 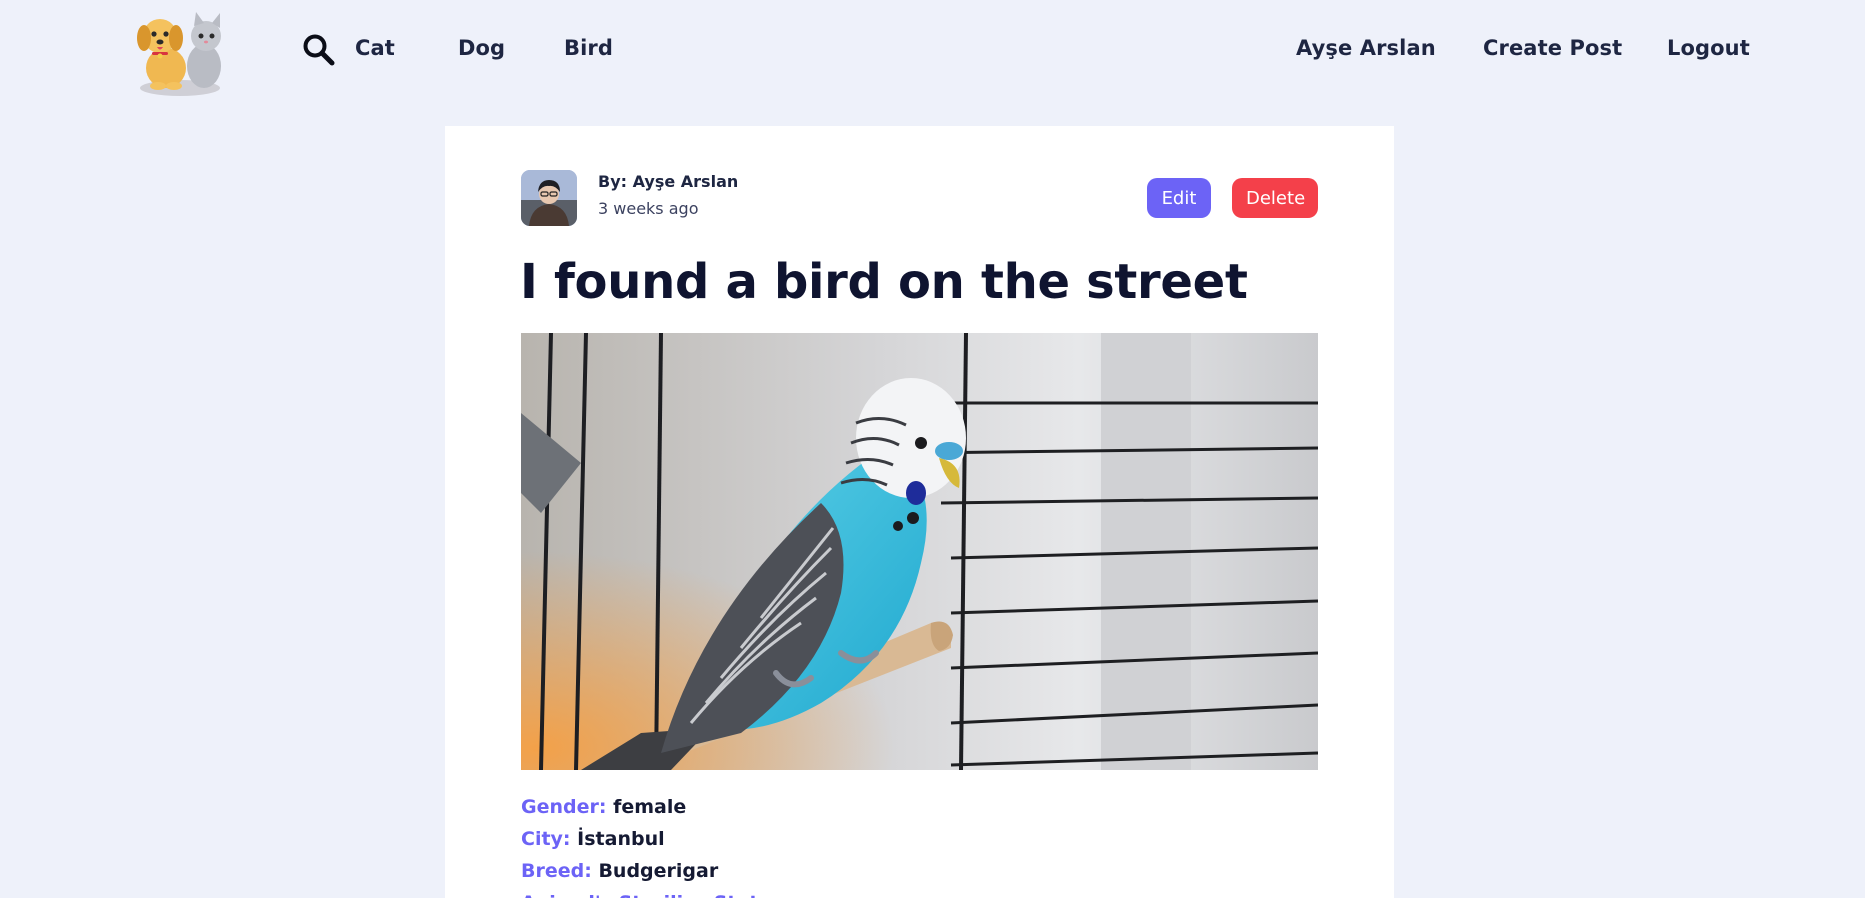 I want to click on post-timestamp: 3 weeks ago, so click(x=648, y=208).